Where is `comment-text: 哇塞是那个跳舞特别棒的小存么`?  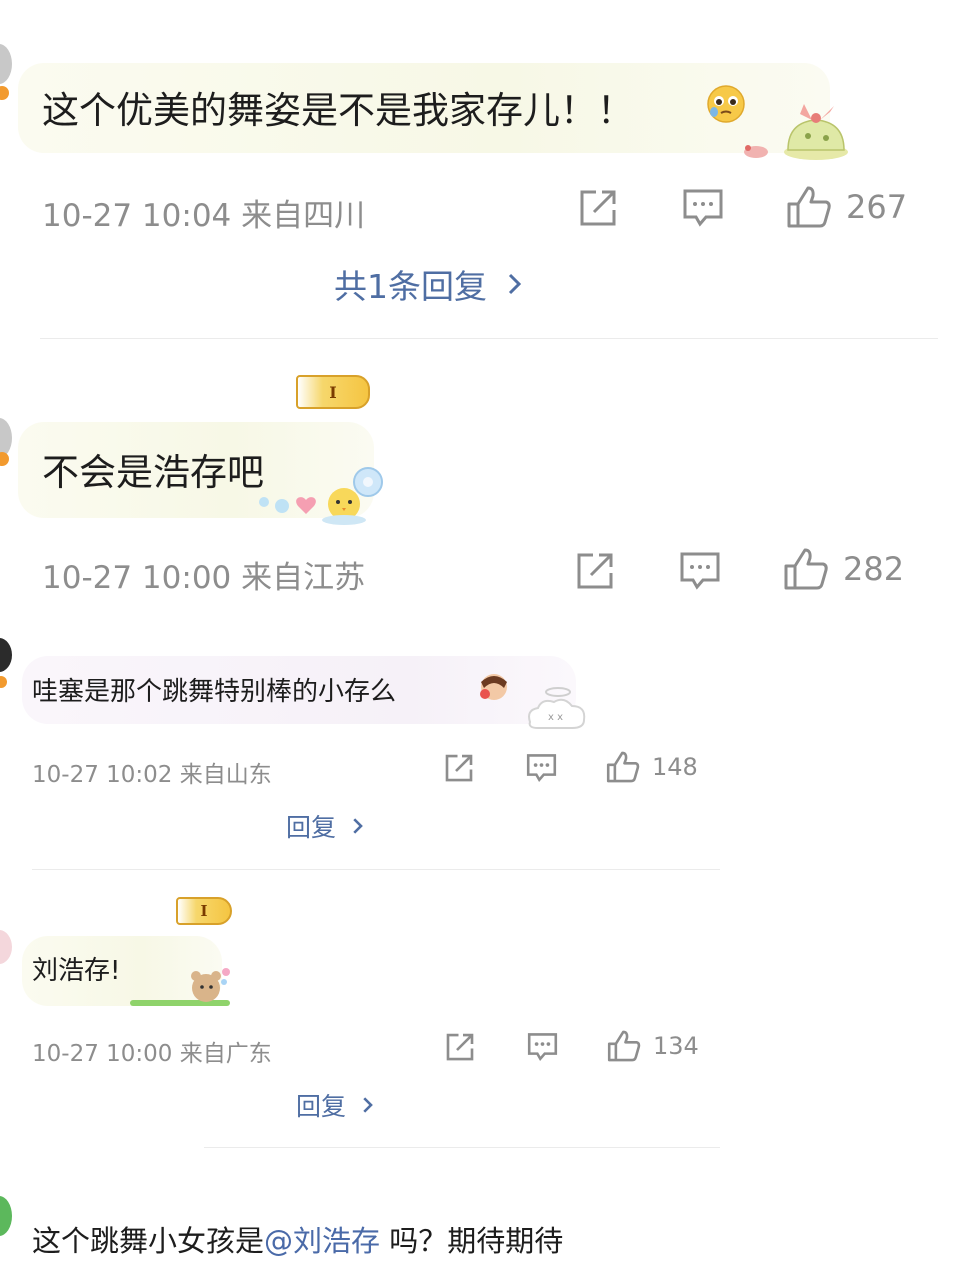
comment-text: 哇塞是那个跳舞特别棒的小存么 is located at coordinates (214, 692).